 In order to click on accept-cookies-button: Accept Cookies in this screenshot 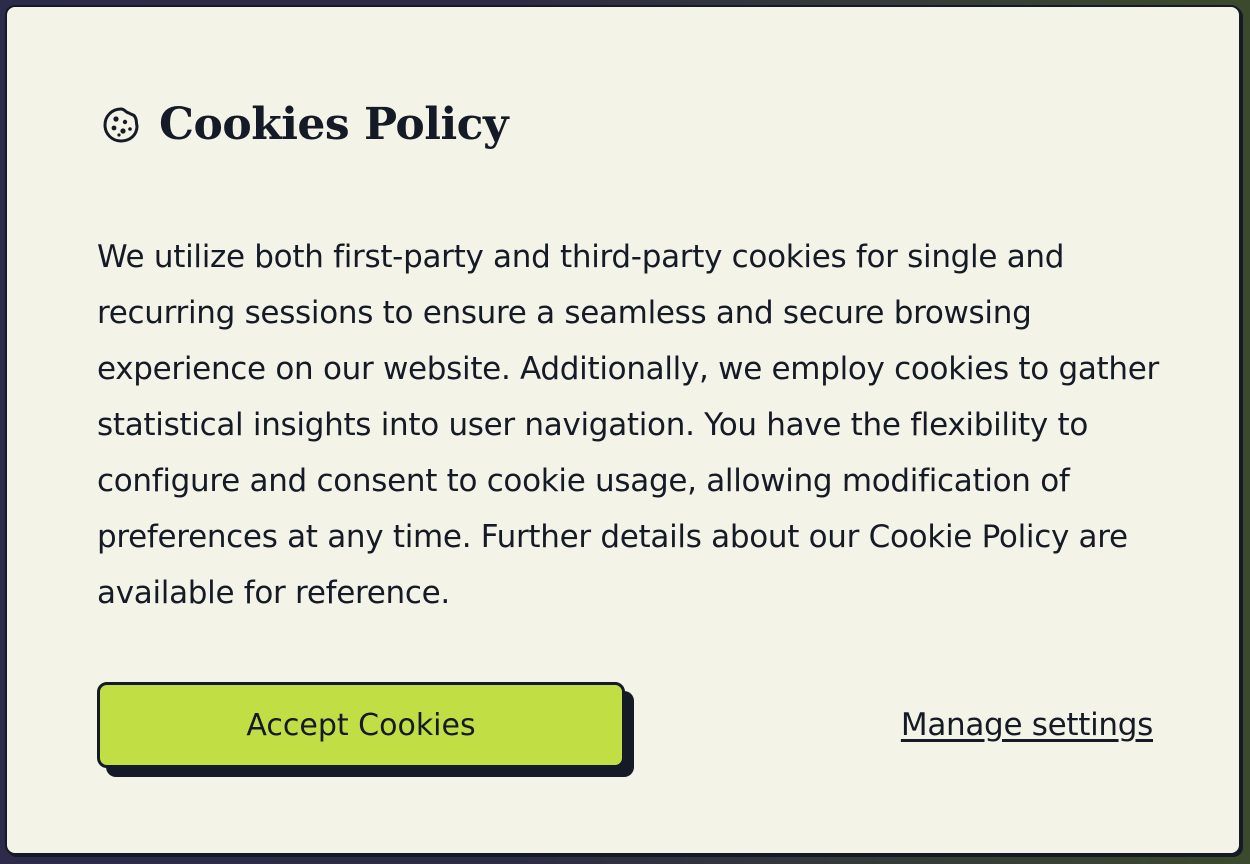, I will do `click(361, 725)`.